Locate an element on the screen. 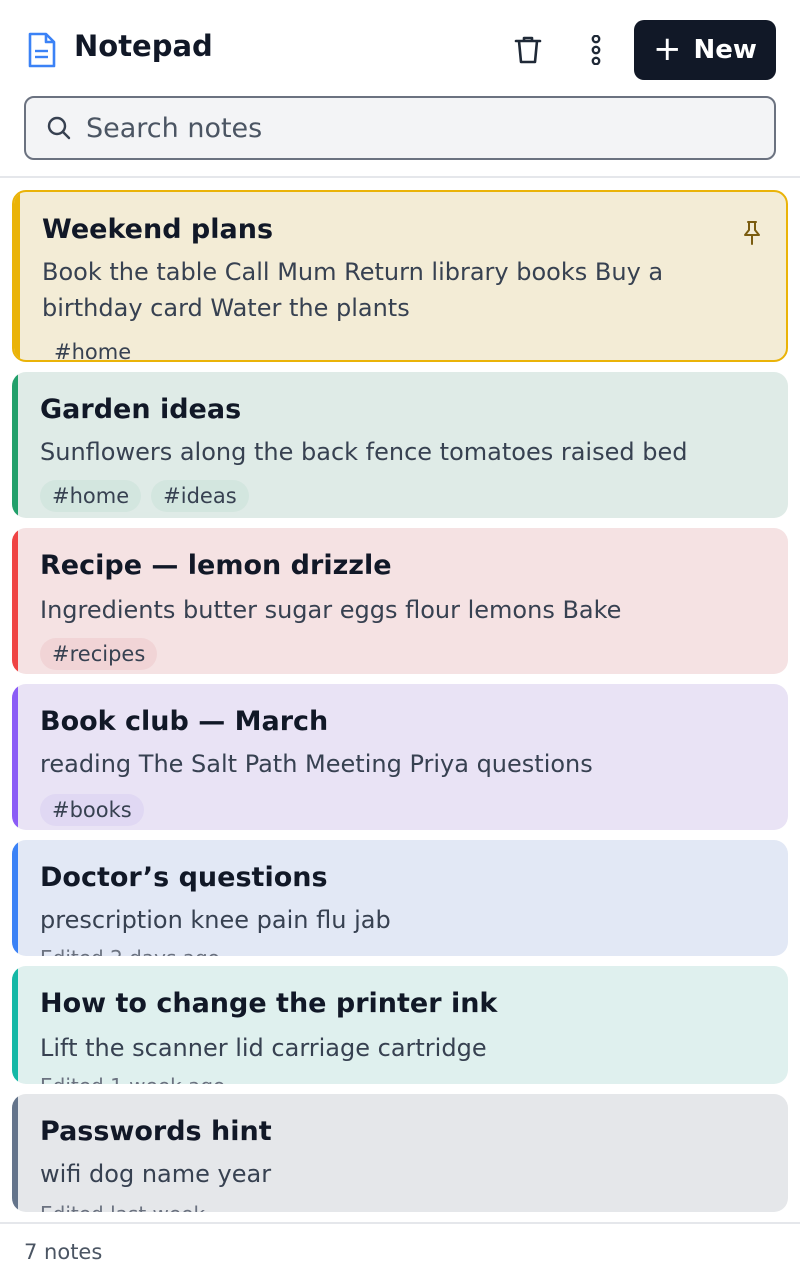 Image resolution: width=800 pixels, height=1280 pixels. tag-chip: #books is located at coordinates (92, 810).